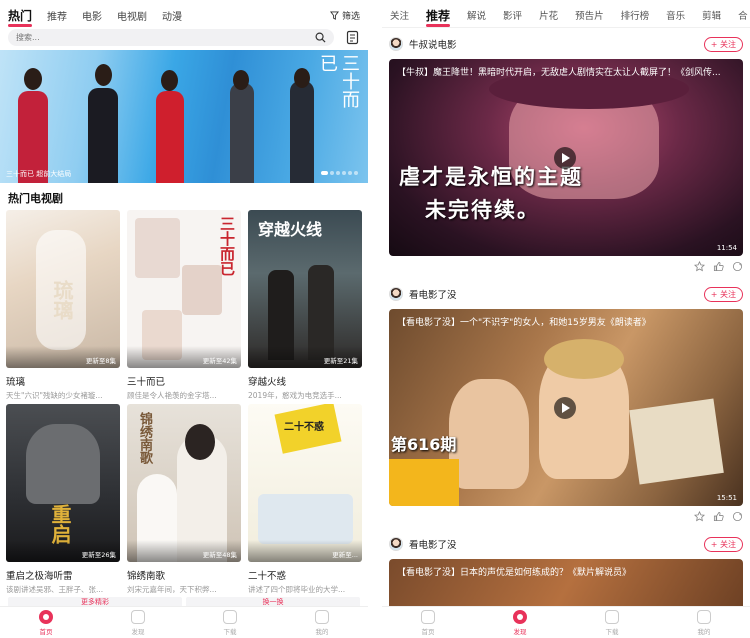 Image resolution: width=750 pixels, height=638 pixels. What do you see at coordinates (184, 289) in the screenshot?
I see `show-poster: 三十而已 更新至42集` at bounding box center [184, 289].